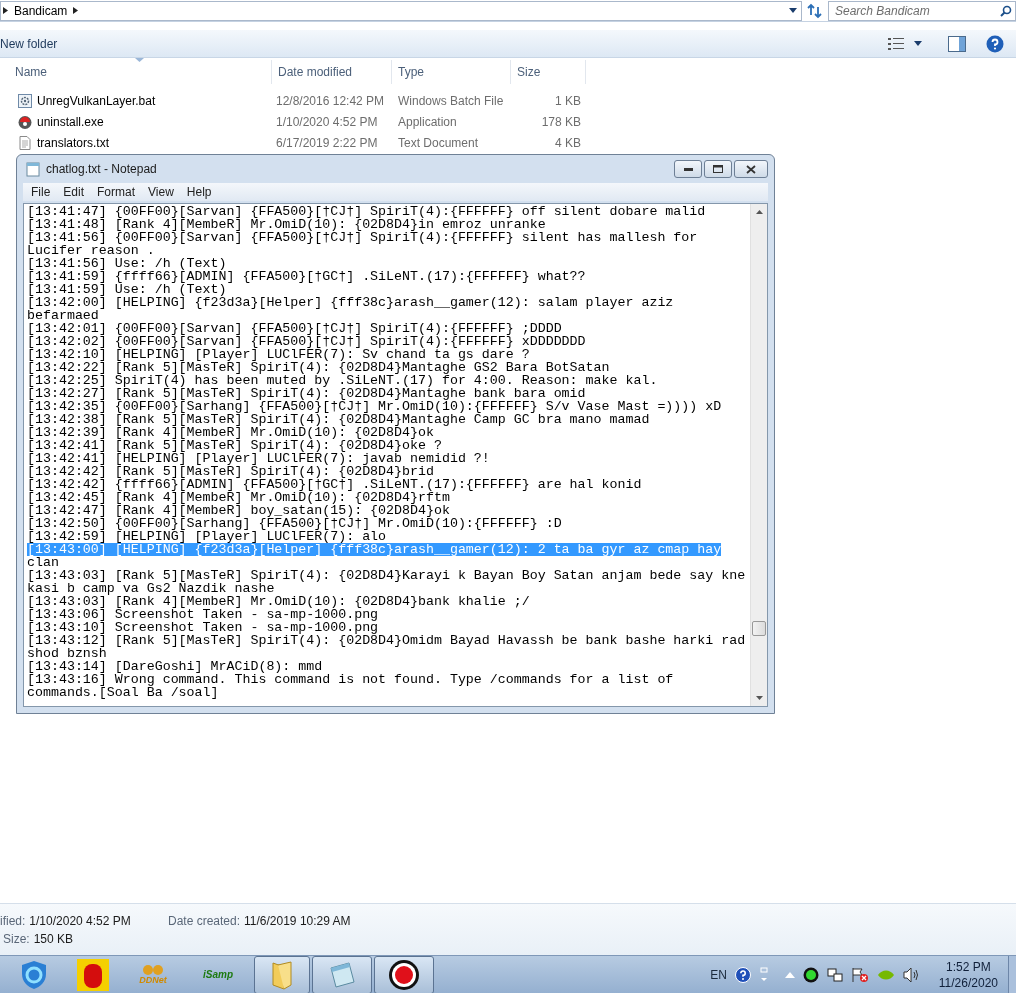 The height and width of the screenshot is (993, 1016). What do you see at coordinates (175, 666) in the screenshot?
I see `log-line: [13:43:14] [DareGoshi] MrACiD(8): mmd` at bounding box center [175, 666].